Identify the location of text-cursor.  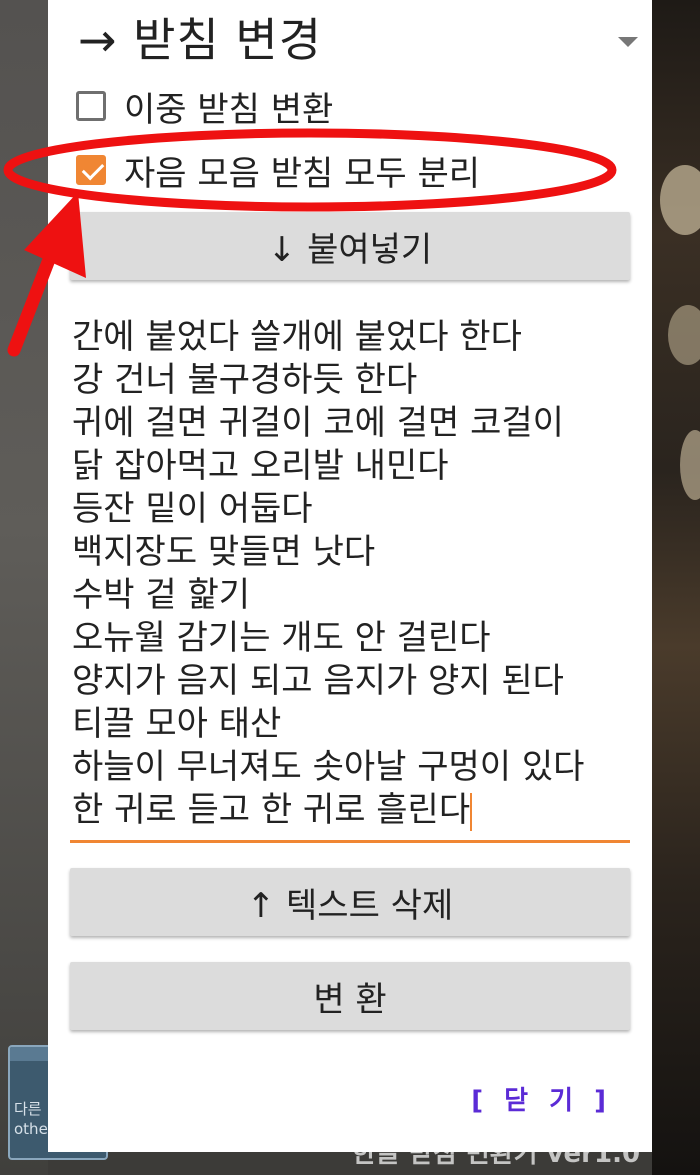
(471, 811).